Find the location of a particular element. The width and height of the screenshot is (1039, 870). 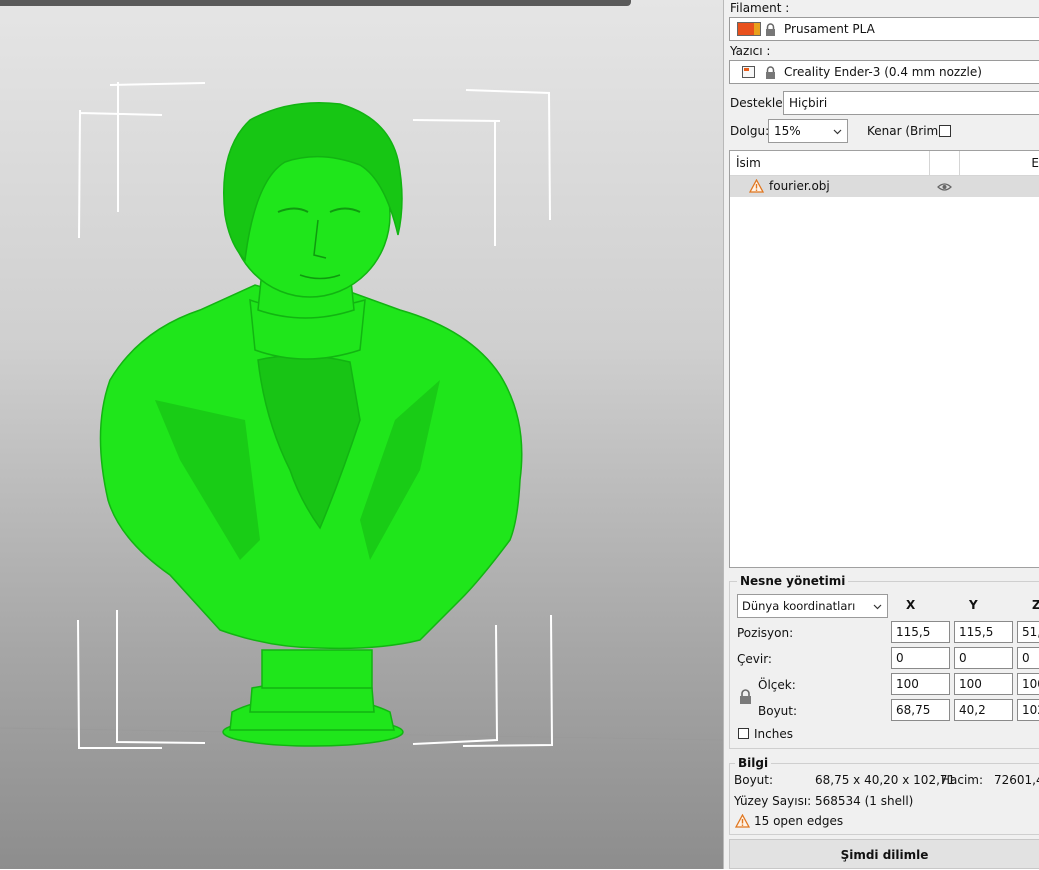

filament-value: Prusament PLA is located at coordinates (829, 29).